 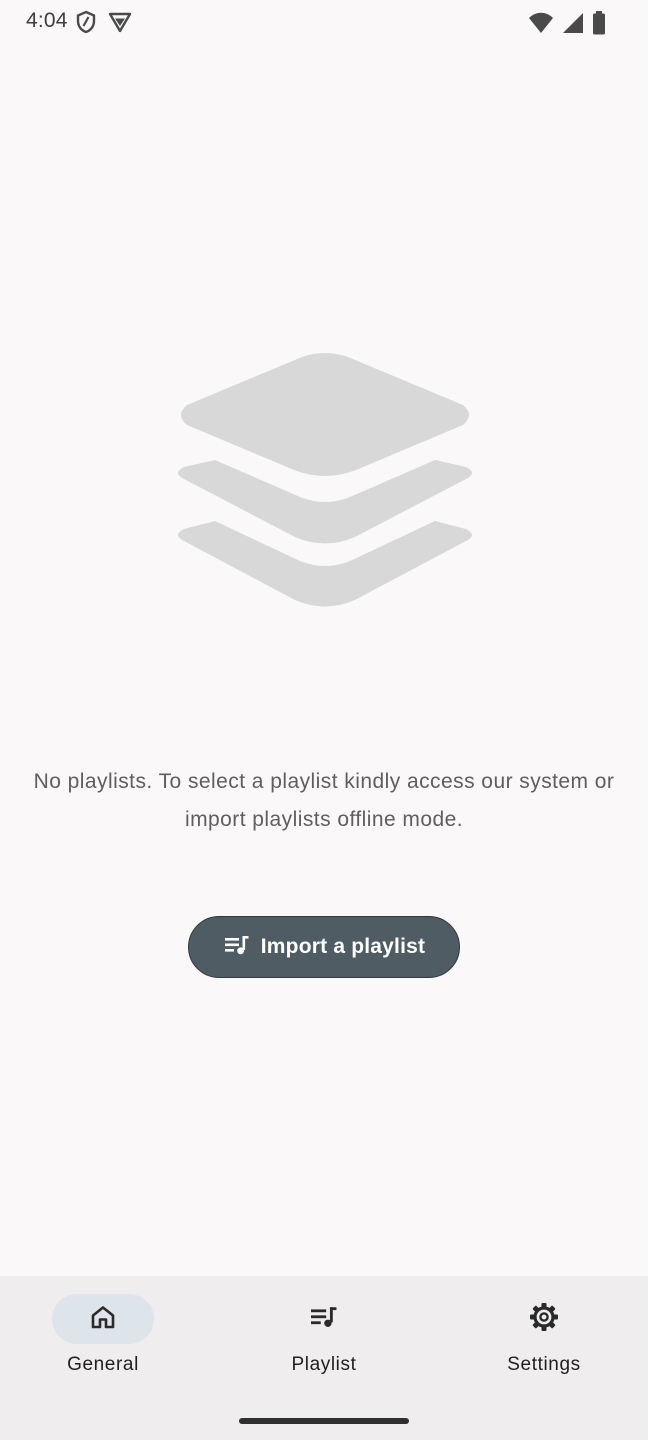 What do you see at coordinates (324, 22) in the screenshot?
I see `status-bar: 4:04` at bounding box center [324, 22].